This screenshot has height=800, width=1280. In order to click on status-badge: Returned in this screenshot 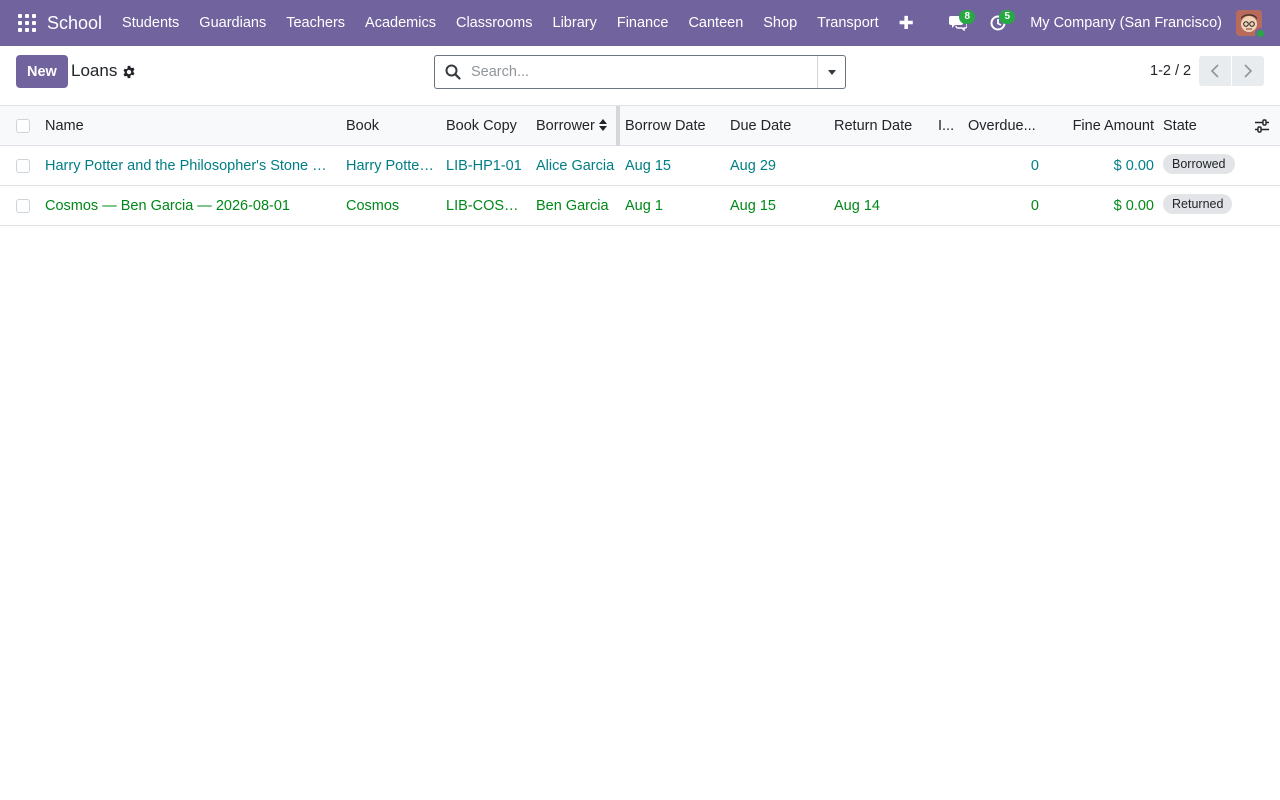, I will do `click(1198, 204)`.